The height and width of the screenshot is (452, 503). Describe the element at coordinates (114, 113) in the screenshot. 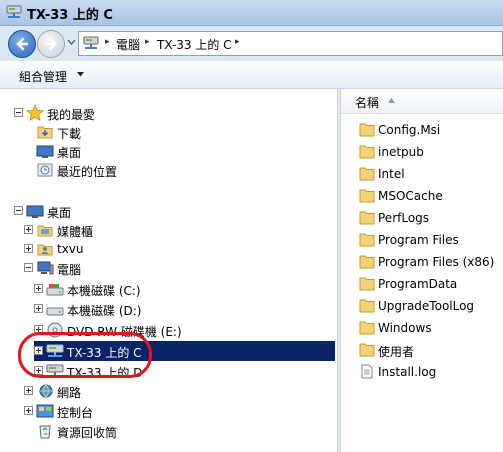

I see `tree-node-favorites: 我的最愛` at that location.